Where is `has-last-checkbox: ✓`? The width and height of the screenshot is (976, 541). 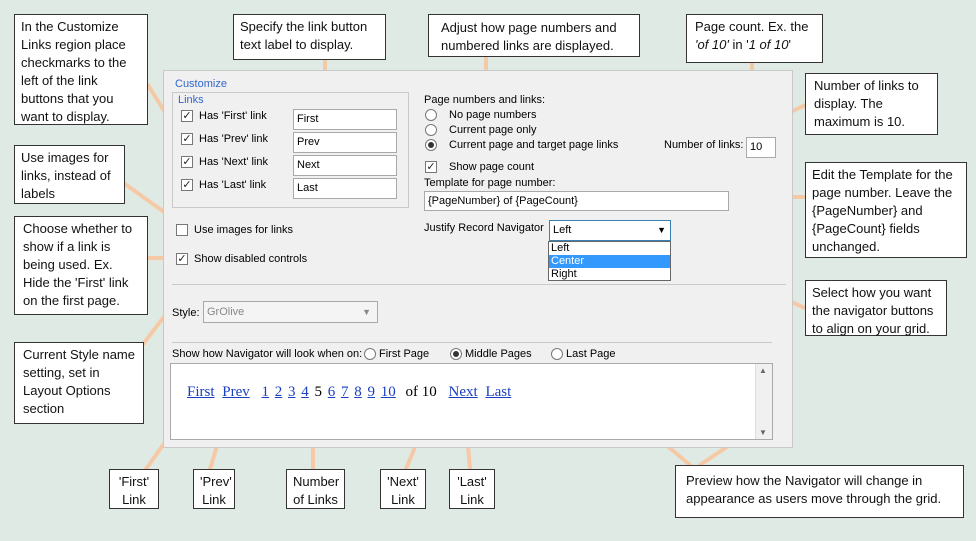 has-last-checkbox: ✓ is located at coordinates (187, 185).